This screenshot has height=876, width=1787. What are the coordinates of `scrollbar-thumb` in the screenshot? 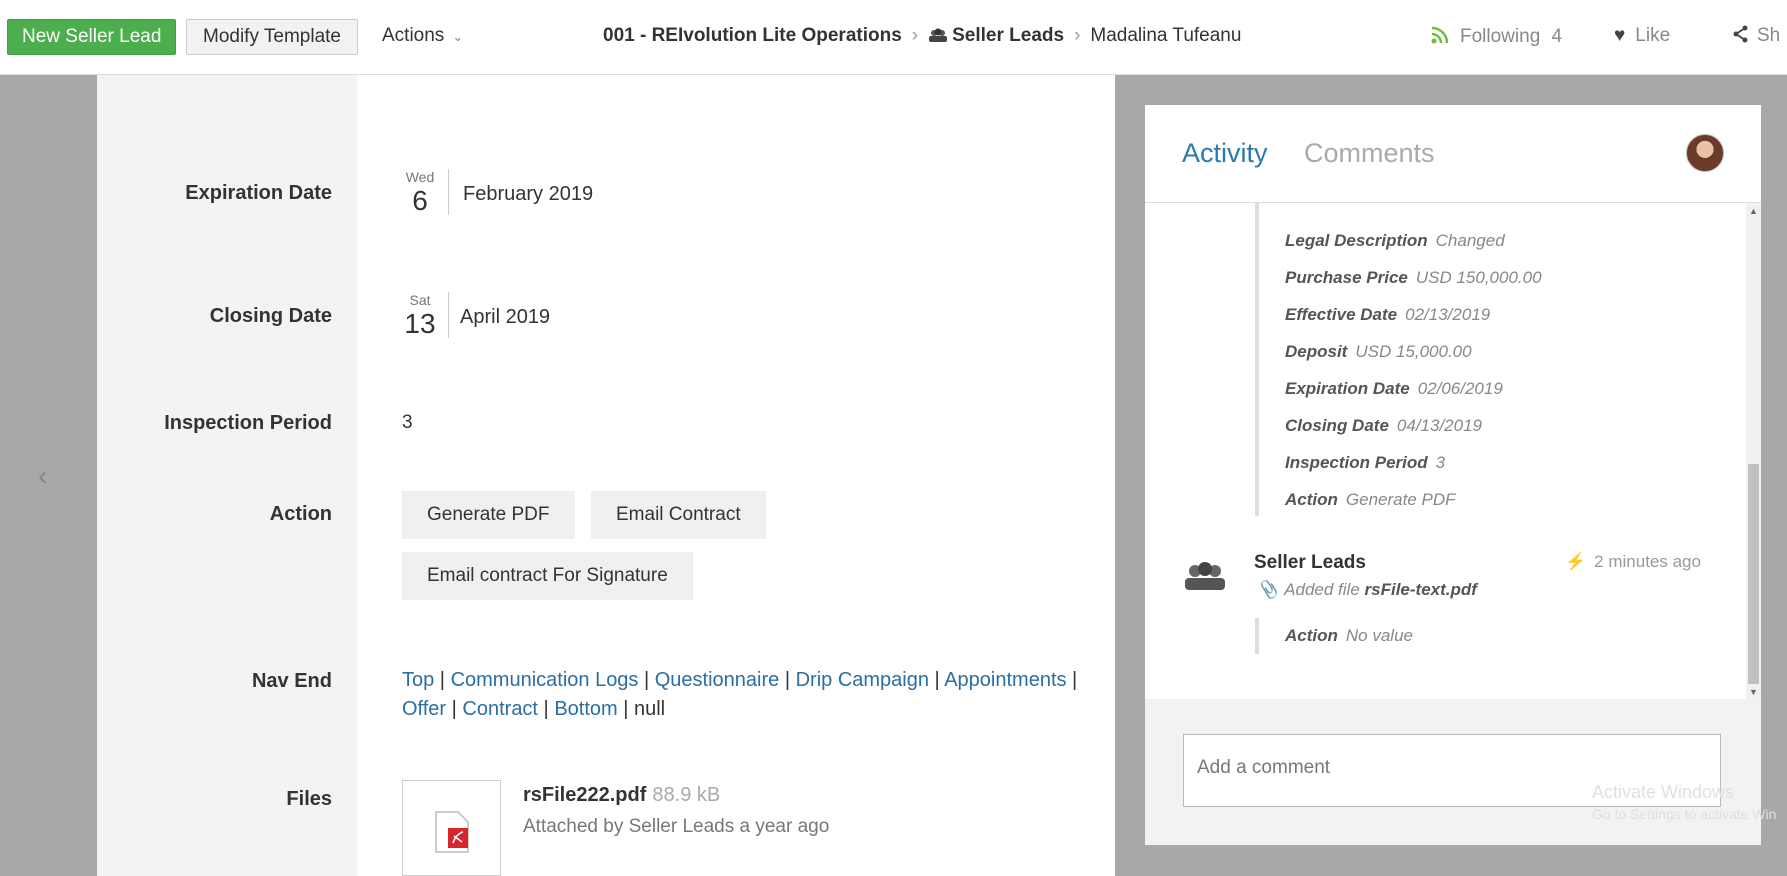 It's located at (1753, 574).